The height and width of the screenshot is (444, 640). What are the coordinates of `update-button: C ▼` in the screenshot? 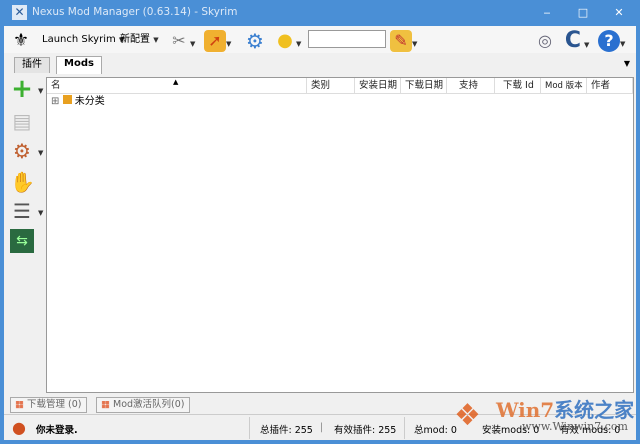 It's located at (575, 40).